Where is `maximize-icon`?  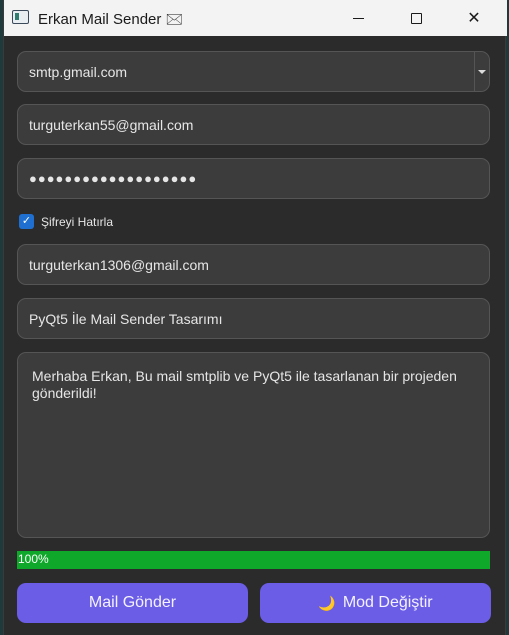
maximize-icon is located at coordinates (416, 18).